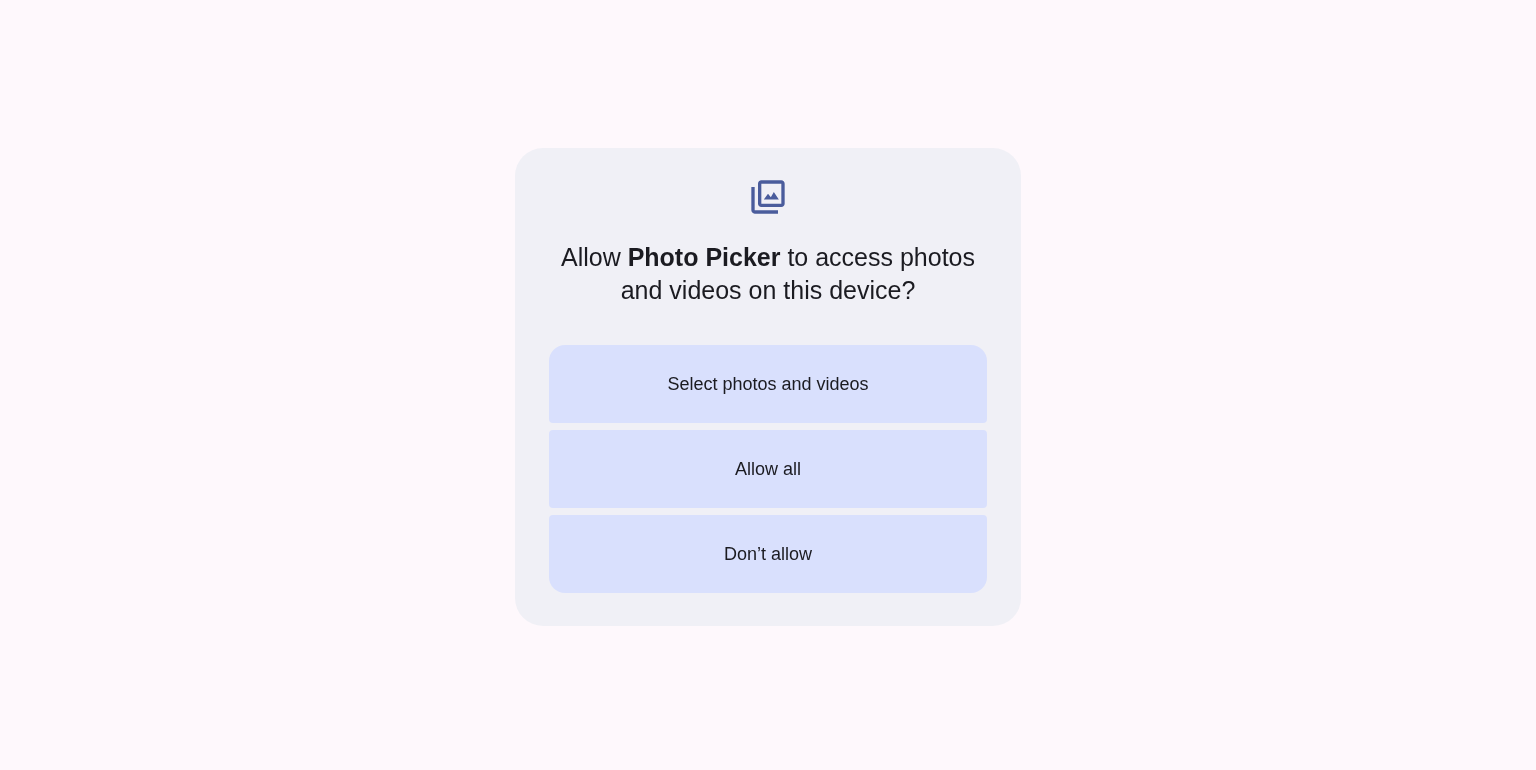 The width and height of the screenshot is (1536, 770). I want to click on dialog-button: Allow all, so click(768, 469).